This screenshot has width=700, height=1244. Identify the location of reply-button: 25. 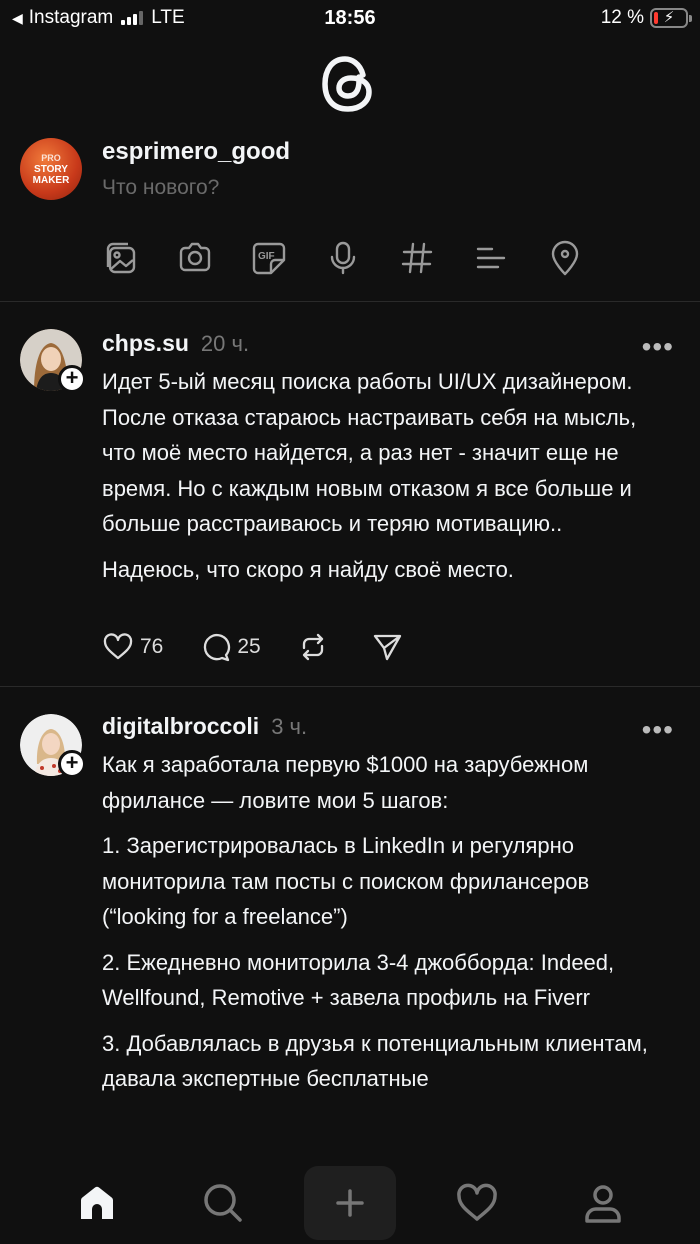
(230, 647).